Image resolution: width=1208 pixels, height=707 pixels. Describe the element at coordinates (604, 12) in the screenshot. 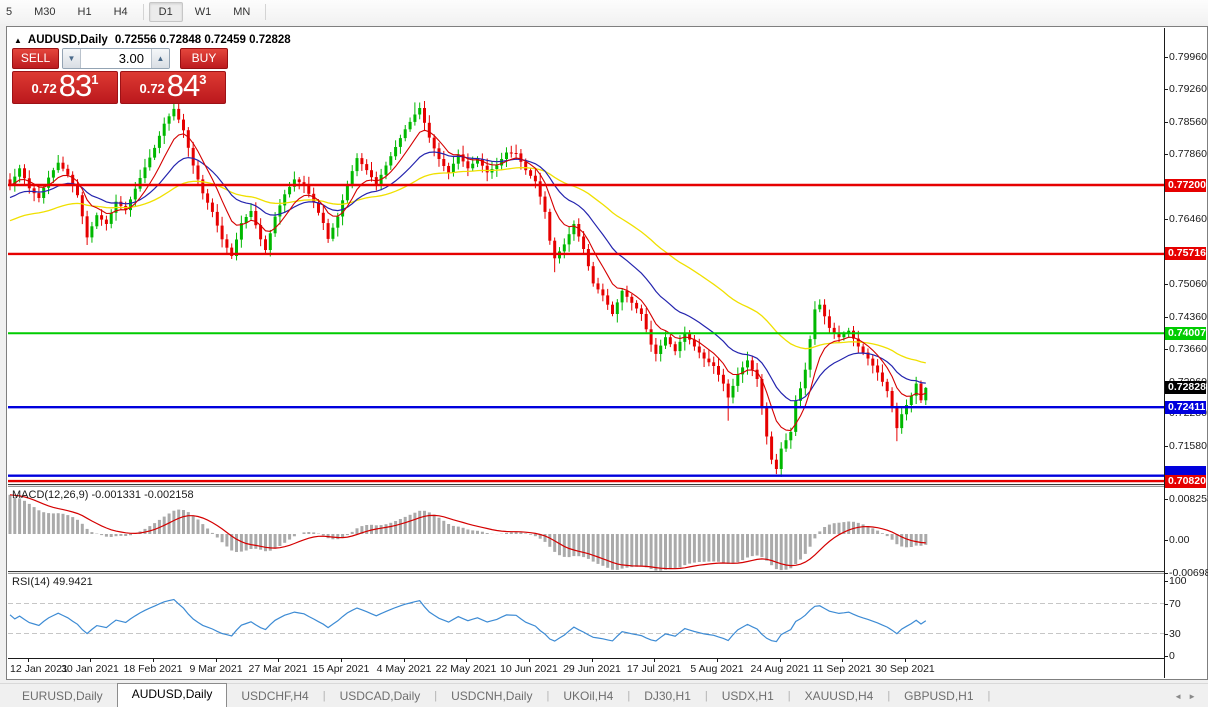

I see `timeframe-toolbar: 5 M30 H1 H4 D1 W1 MN` at that location.